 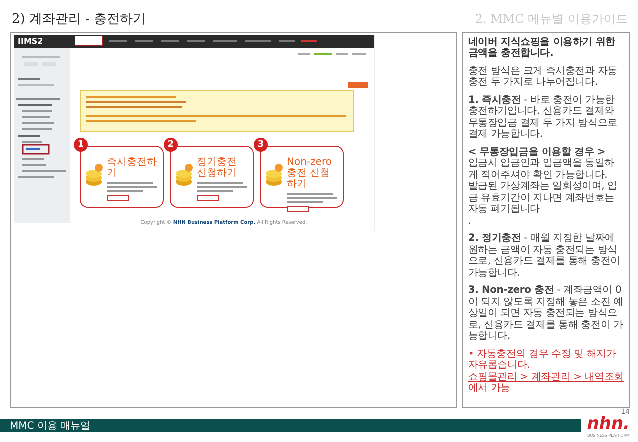 What do you see at coordinates (543, 198) in the screenshot?
I see `guide-text: 발급된 가상계좌는 일회성이며, 입금 유효기간이 지나면 계좌번호는 자동 폐기됩니다` at bounding box center [543, 198].